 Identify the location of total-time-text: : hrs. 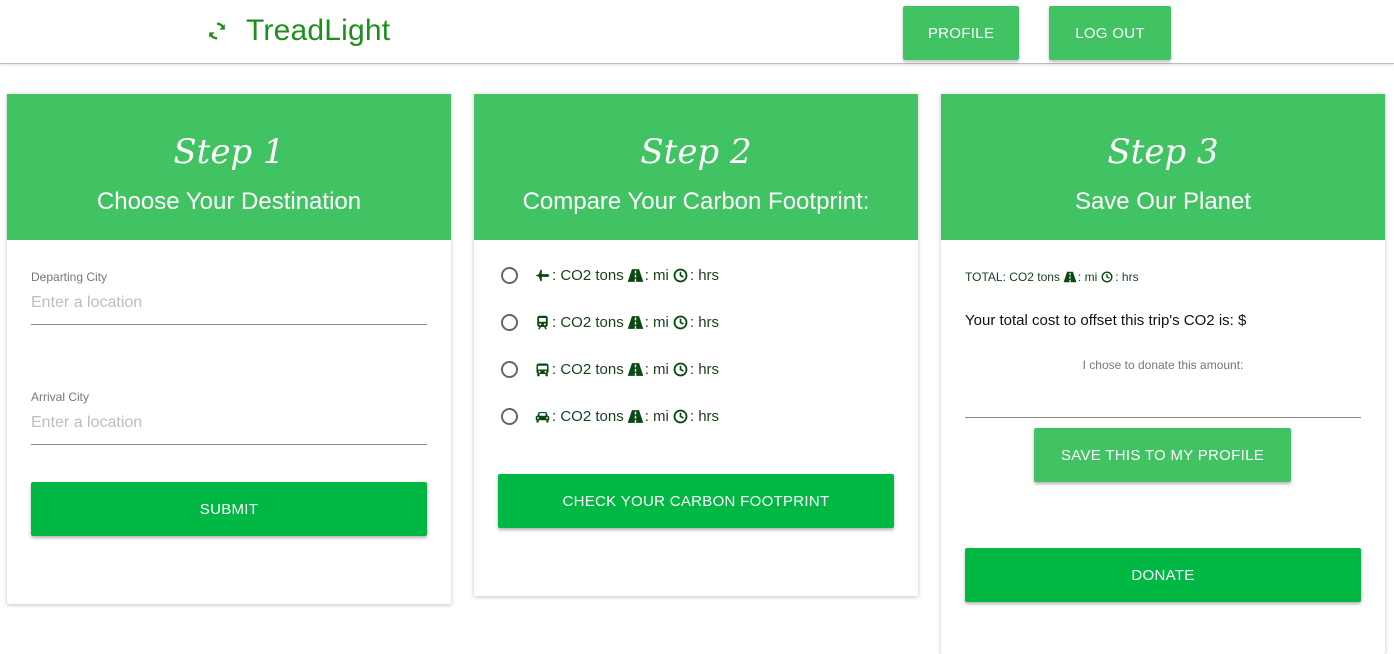
(1127, 277).